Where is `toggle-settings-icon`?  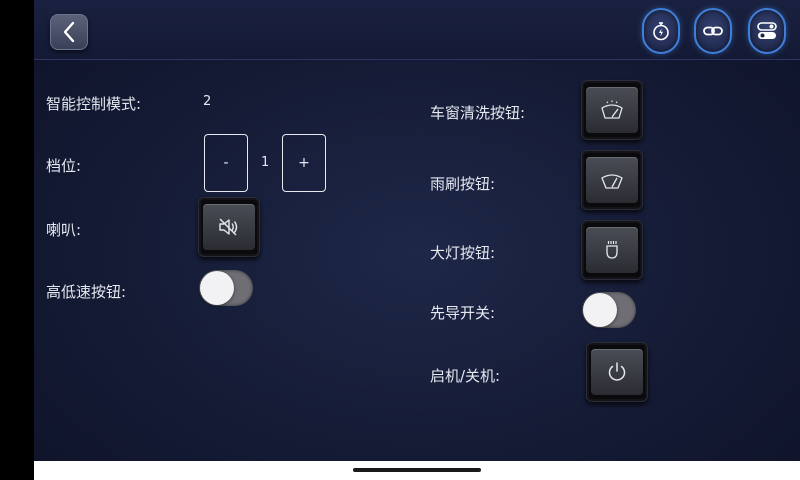
toggle-settings-icon is located at coordinates (767, 30).